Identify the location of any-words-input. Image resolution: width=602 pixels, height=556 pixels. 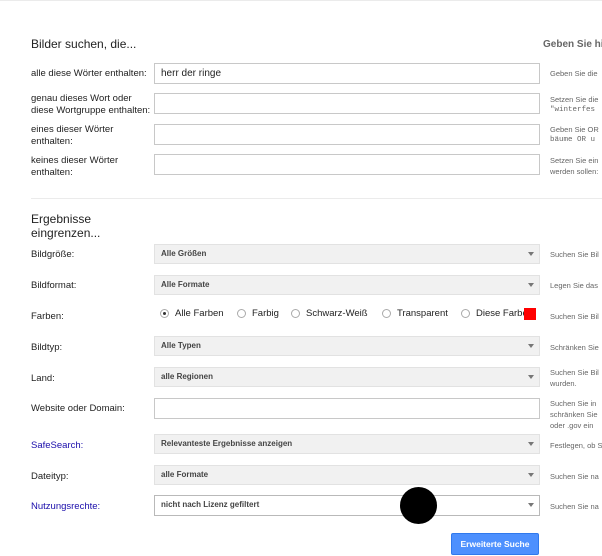
(347, 134).